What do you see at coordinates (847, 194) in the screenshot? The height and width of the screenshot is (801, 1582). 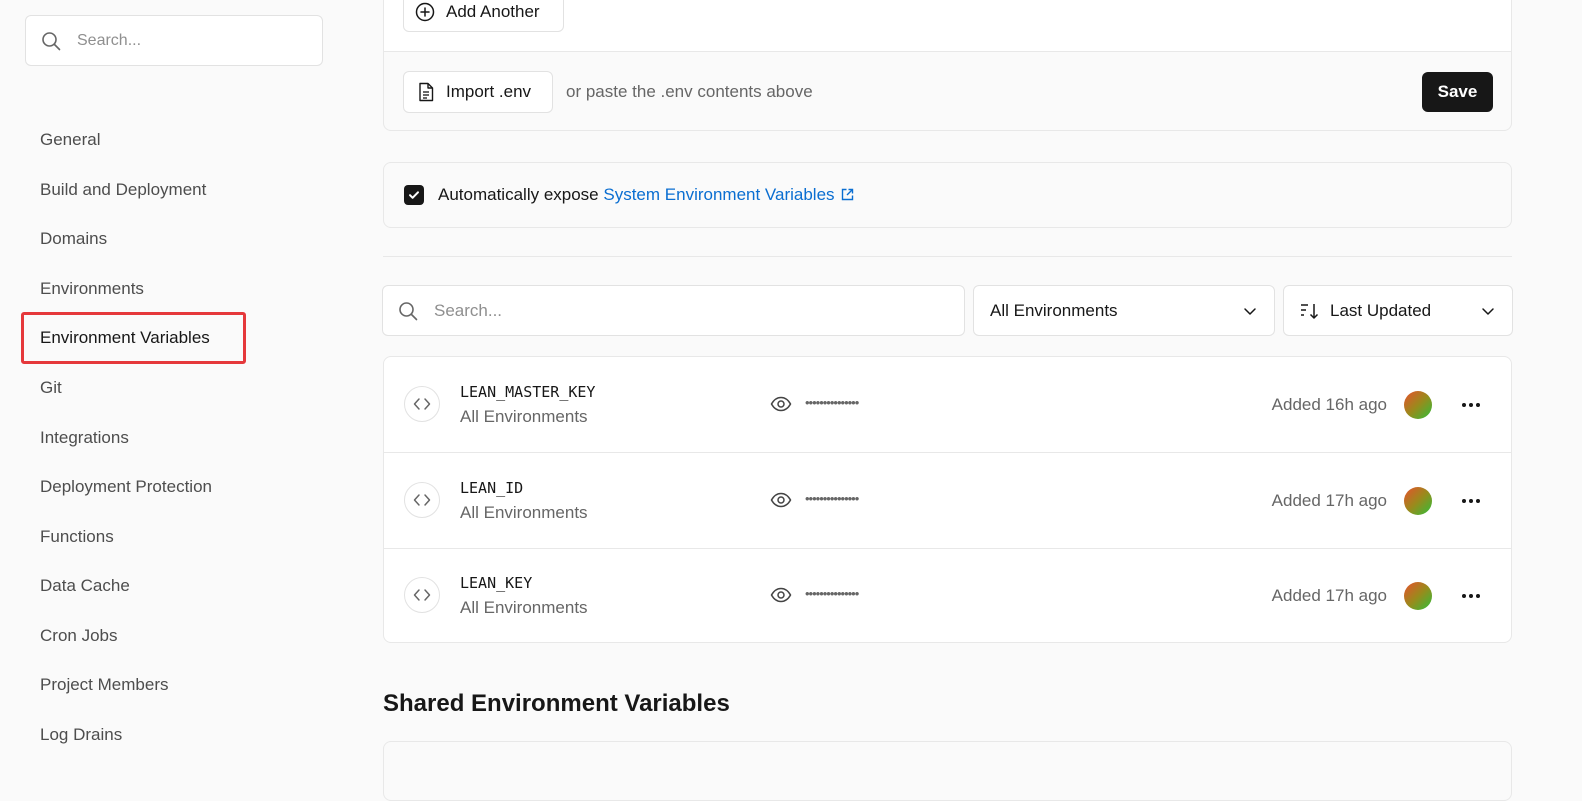 I see `external-link-icon` at bounding box center [847, 194].